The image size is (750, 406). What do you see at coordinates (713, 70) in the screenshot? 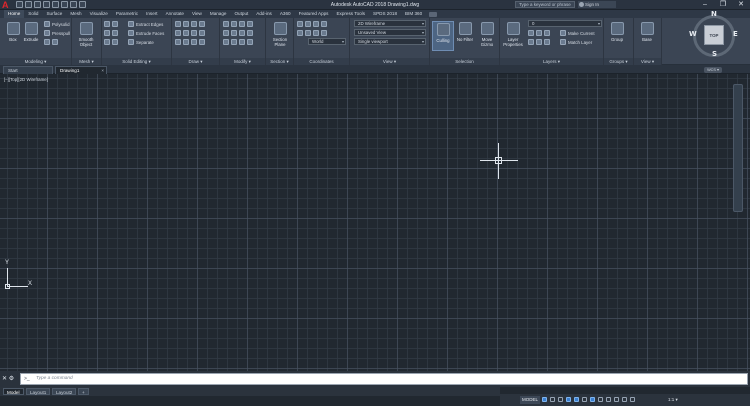
I see `wcs-menu: WCS ▾` at bounding box center [713, 70].